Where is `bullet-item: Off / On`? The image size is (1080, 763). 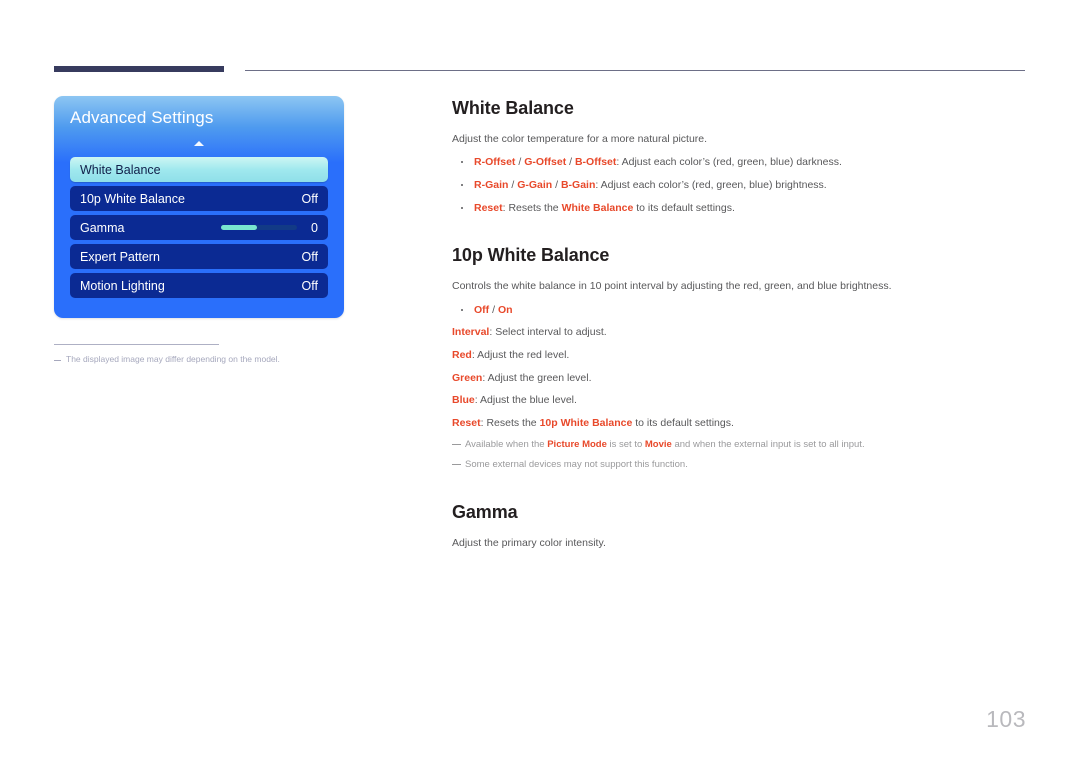 bullet-item: Off / On is located at coordinates (742, 310).